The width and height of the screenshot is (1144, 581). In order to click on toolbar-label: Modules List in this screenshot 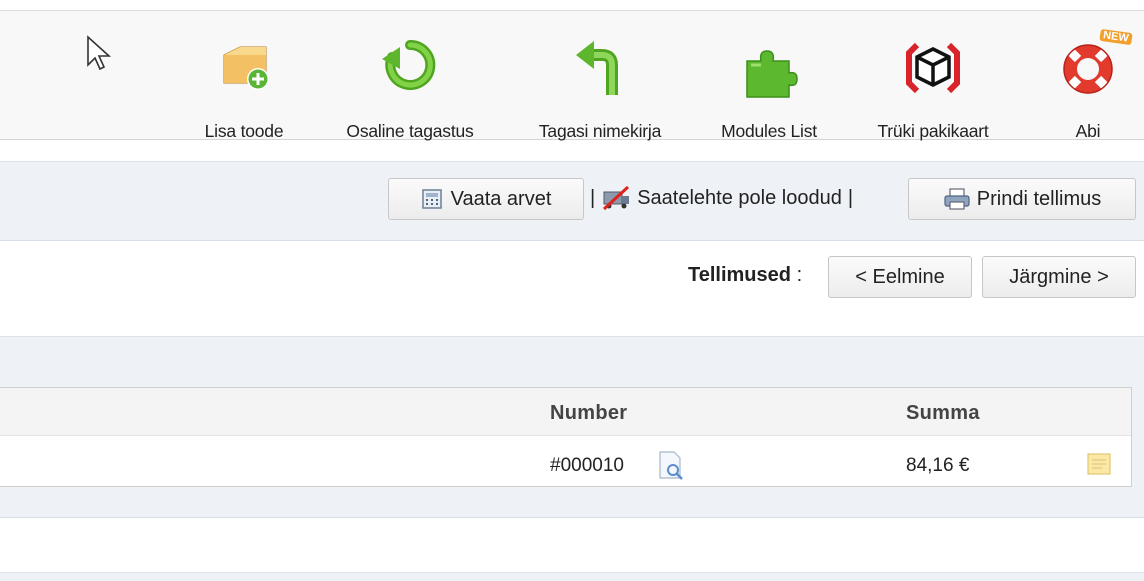, I will do `click(769, 131)`.